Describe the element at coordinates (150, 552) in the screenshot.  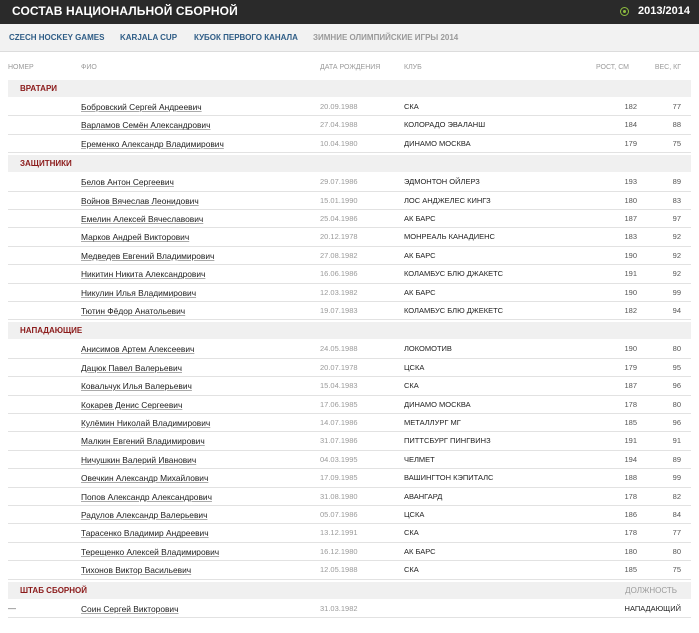
I see `player-name-link: Терещенко Алексей Владимирович` at that location.